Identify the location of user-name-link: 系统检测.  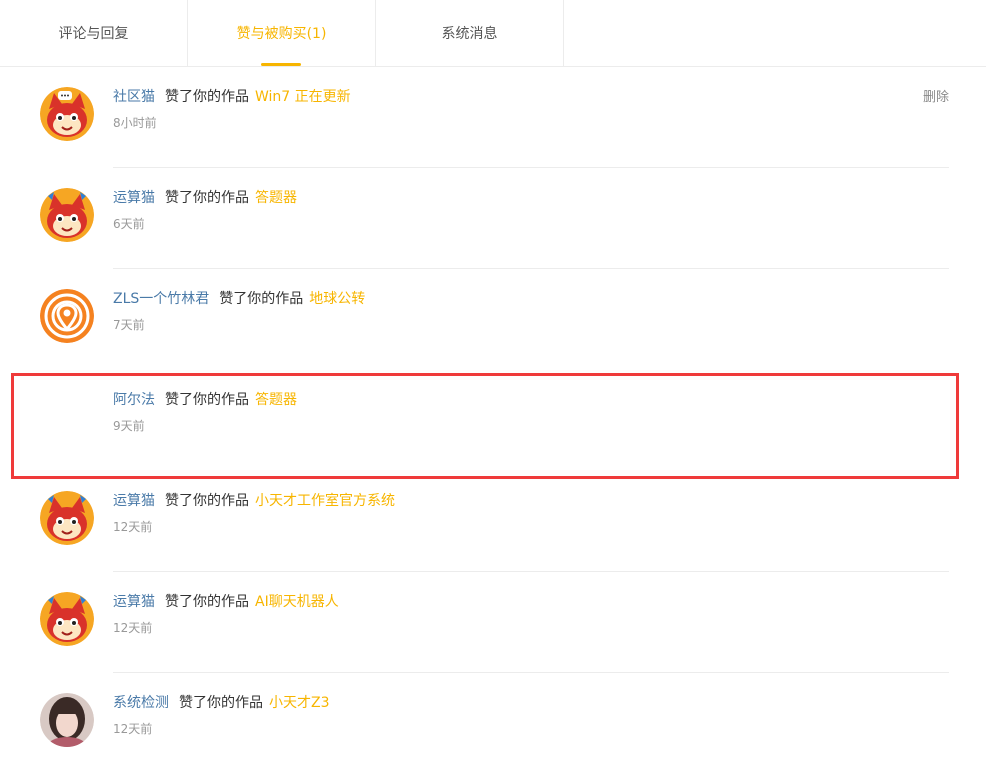
(141, 702).